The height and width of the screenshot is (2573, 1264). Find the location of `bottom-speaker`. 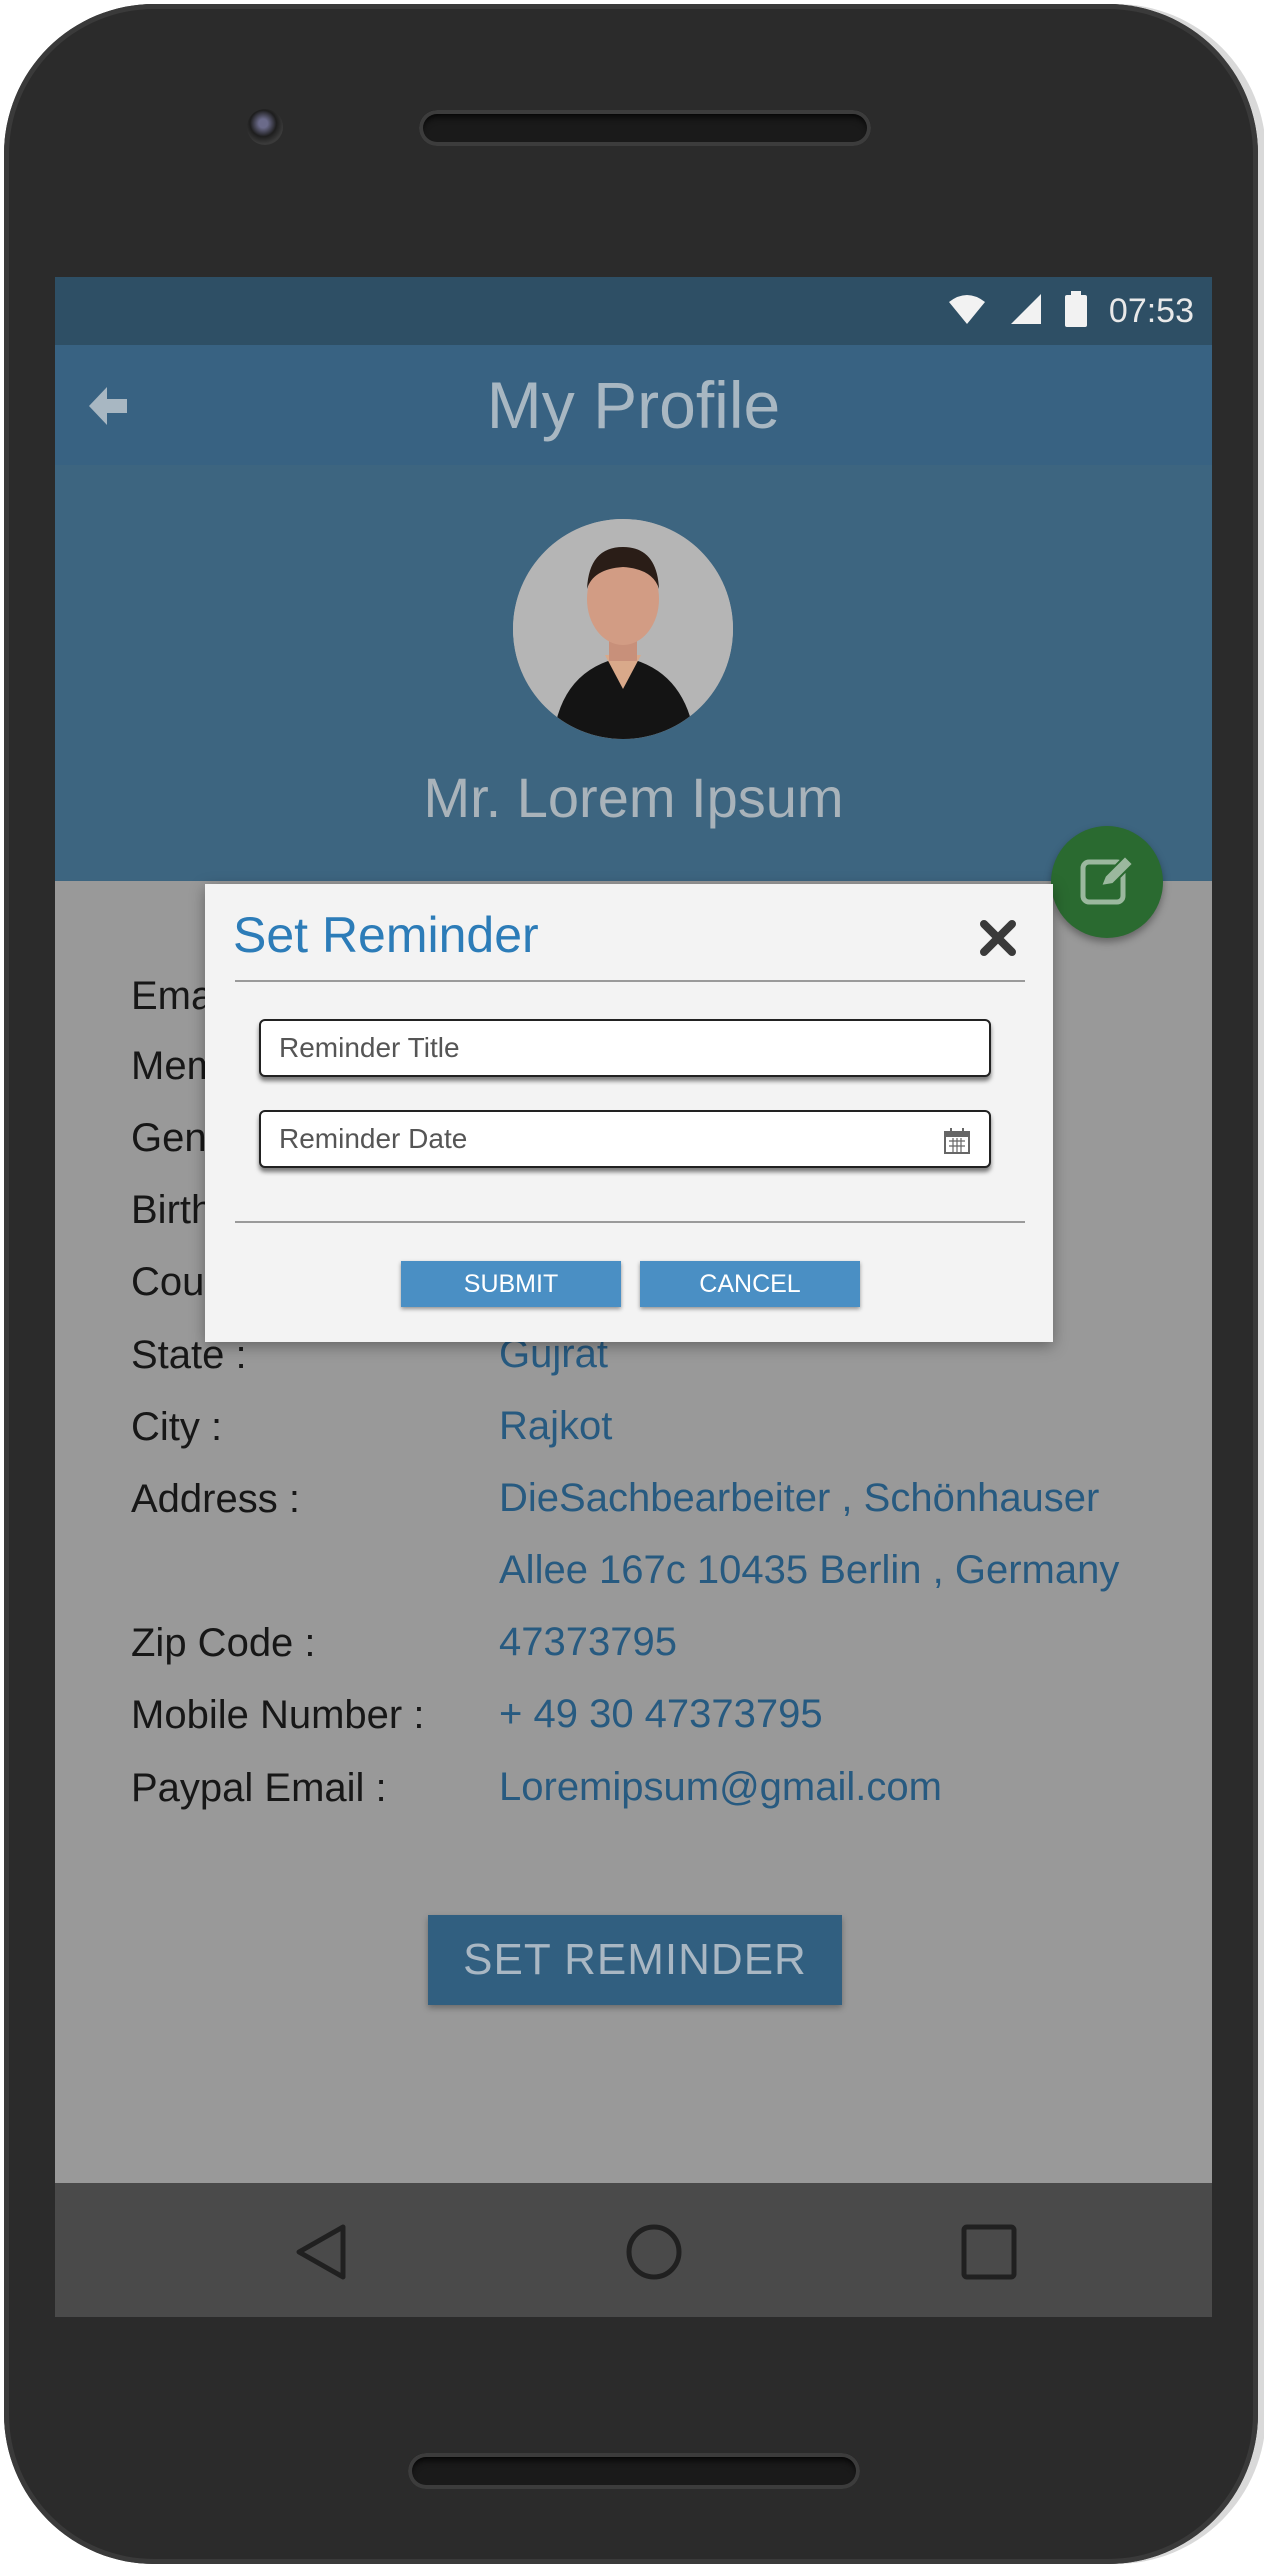

bottom-speaker is located at coordinates (634, 2471).